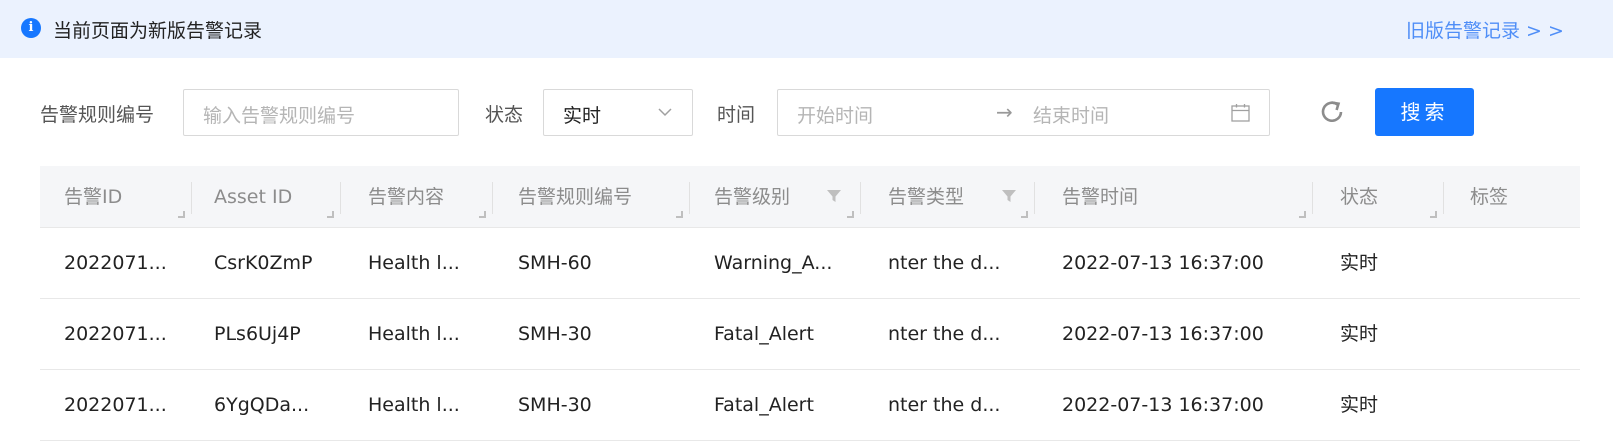  What do you see at coordinates (279, 116) in the screenshot?
I see `rule-number-placeholder: 输入告警规则编号` at bounding box center [279, 116].